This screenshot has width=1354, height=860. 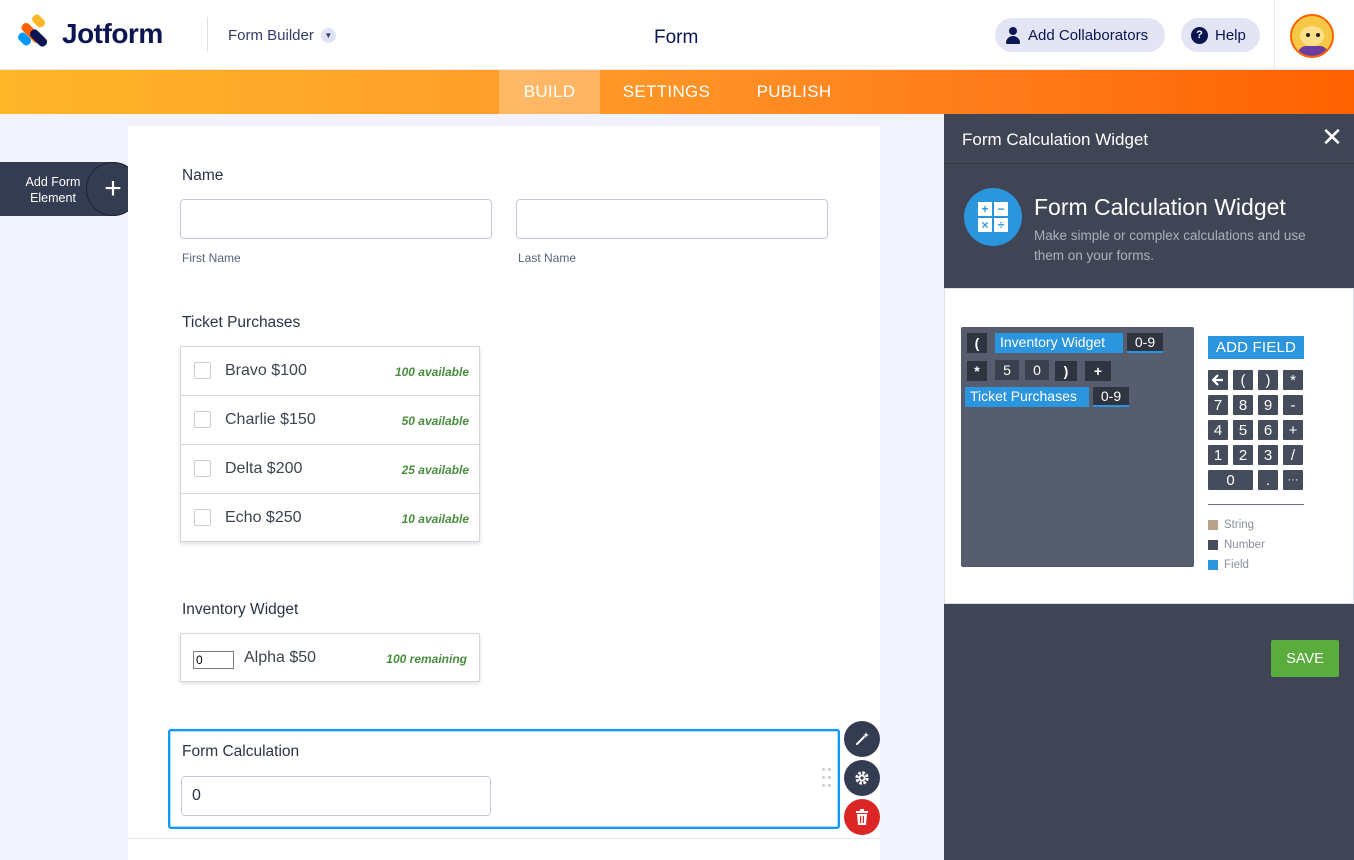 I want to click on add-form-element-button: Add Form Element +, so click(x=70, y=189).